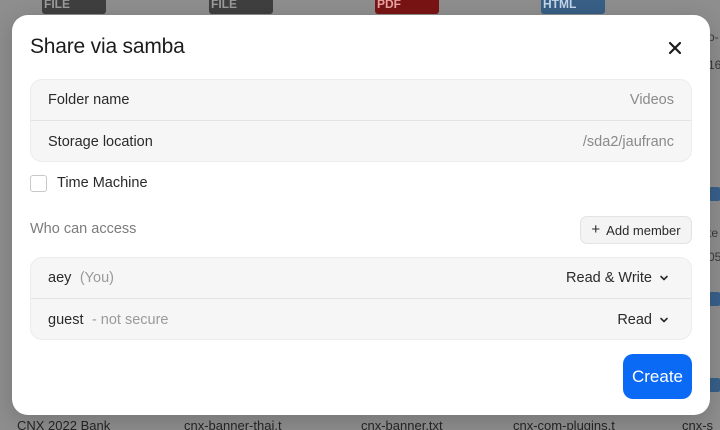  I want to click on time-machine-option: Time Machine, so click(89, 183).